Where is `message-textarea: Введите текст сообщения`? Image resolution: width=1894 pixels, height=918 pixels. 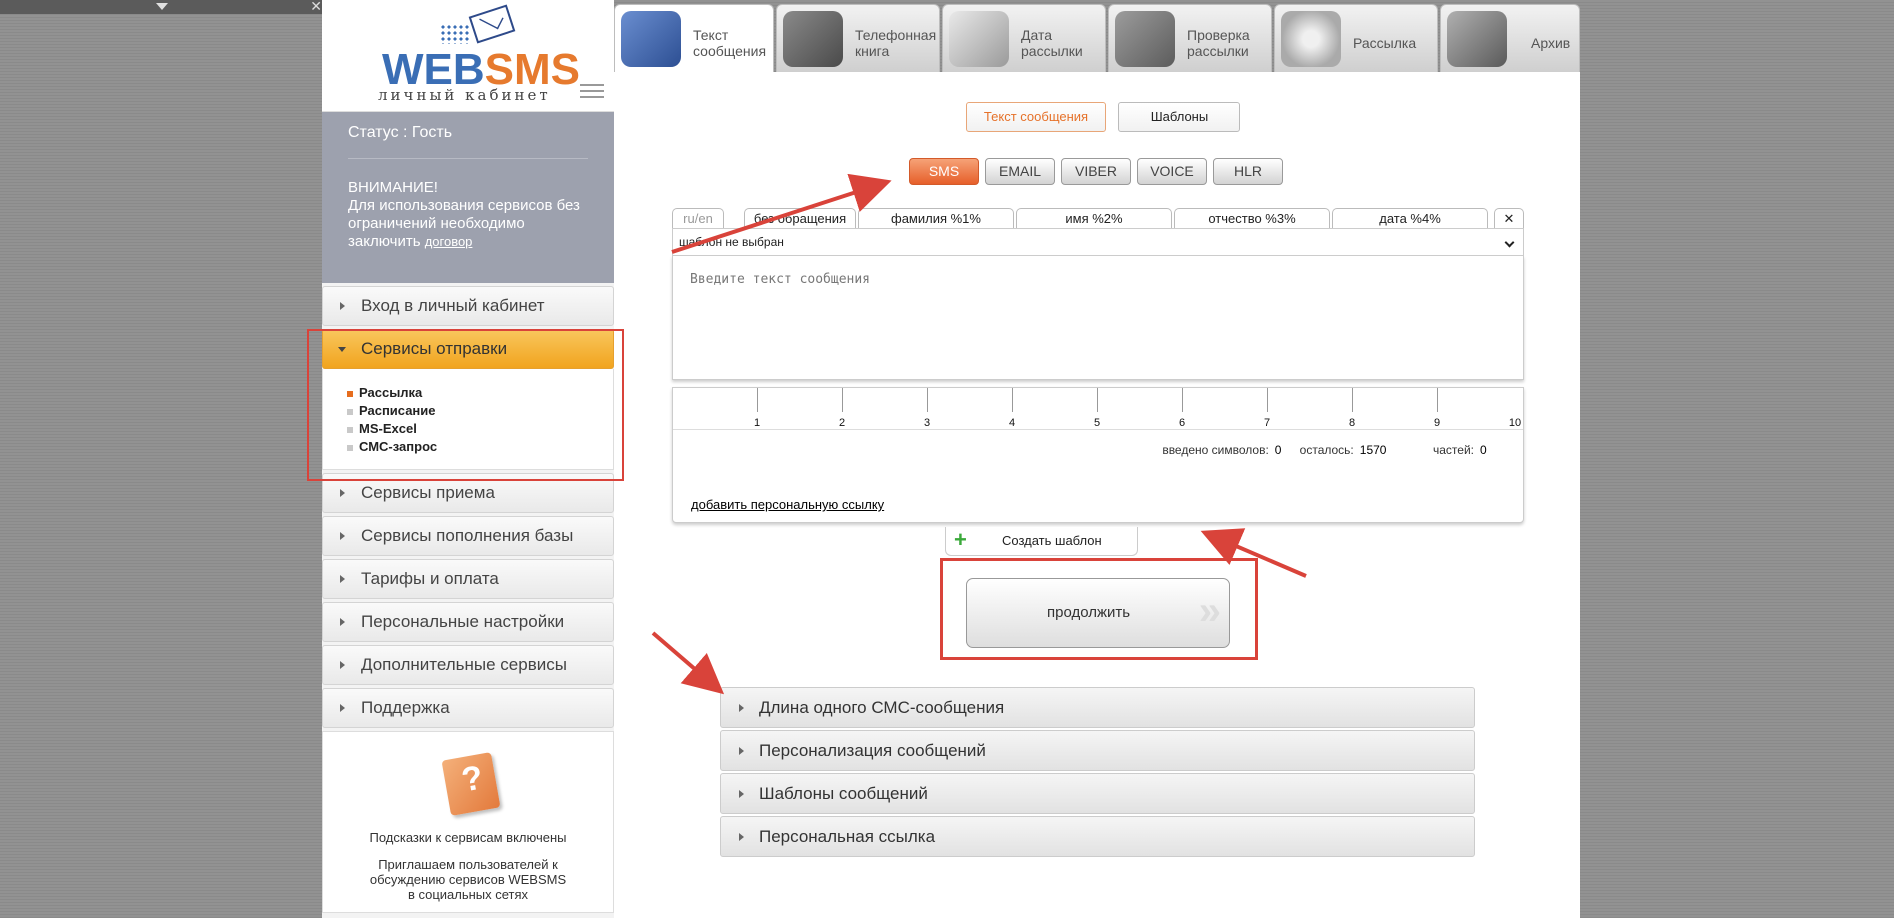 message-textarea: Введите текст сообщения is located at coordinates (1098, 318).